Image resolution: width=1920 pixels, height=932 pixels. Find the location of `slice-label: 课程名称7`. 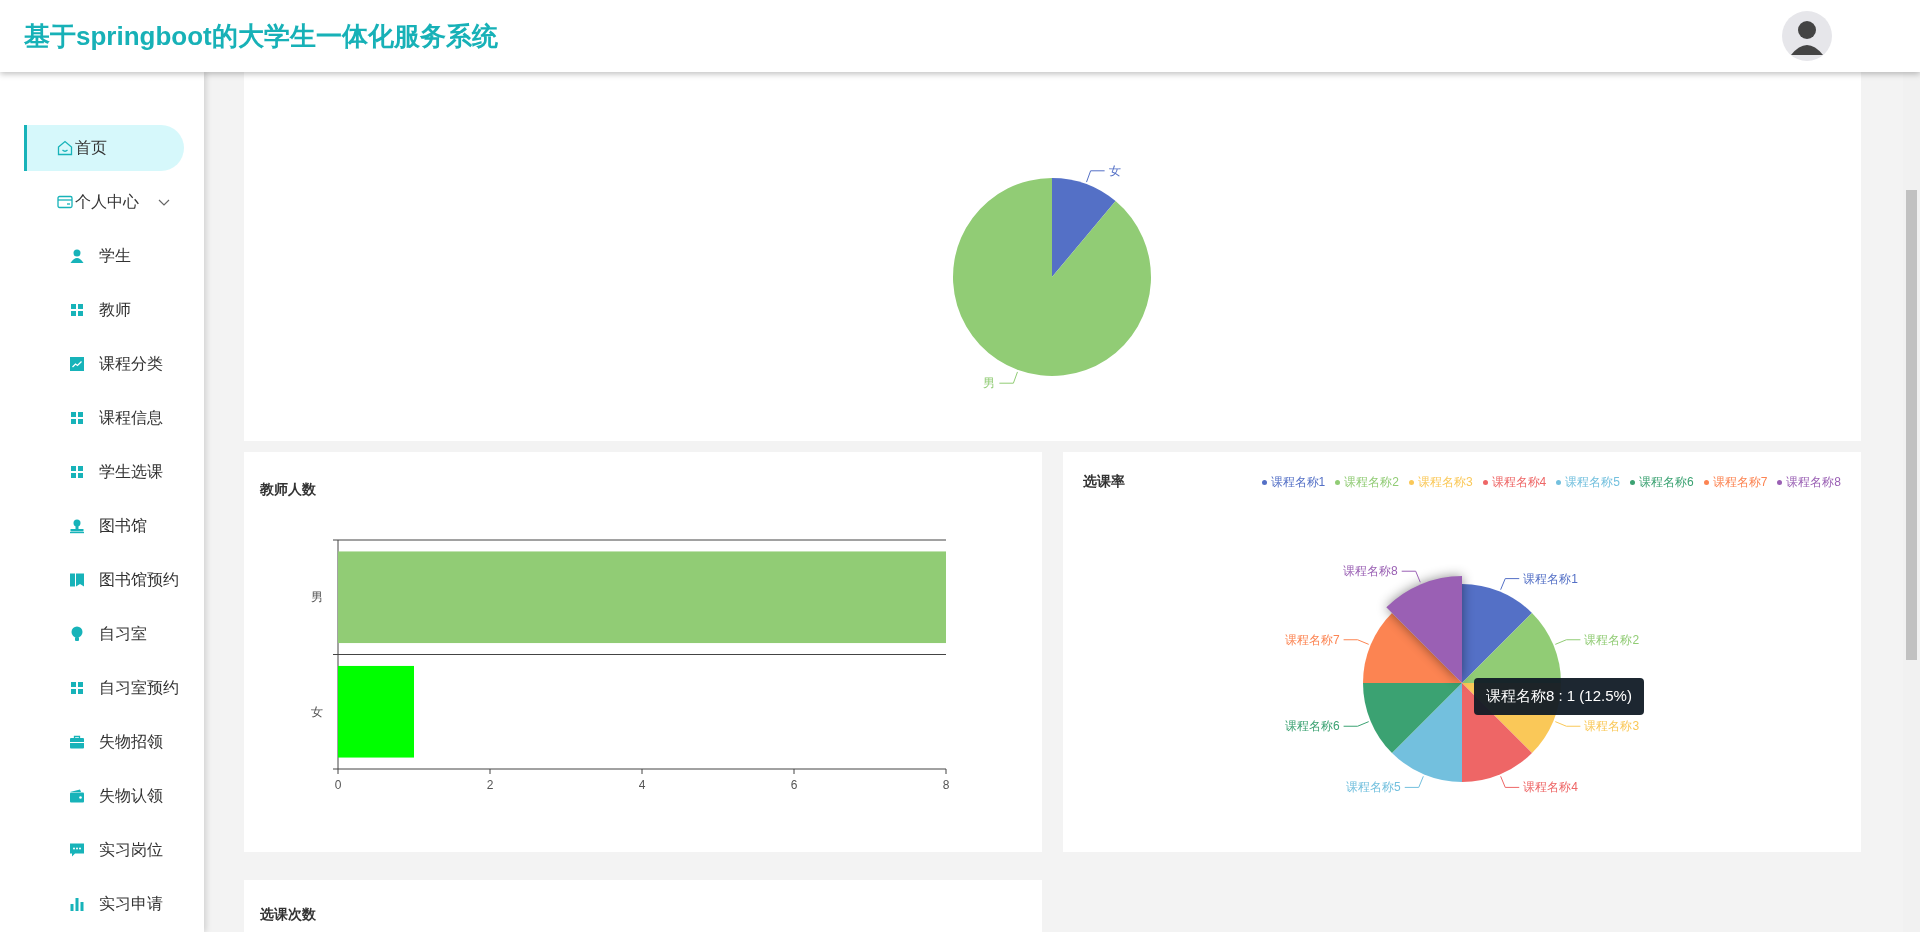

slice-label: 课程名称7 is located at coordinates (1312, 639).